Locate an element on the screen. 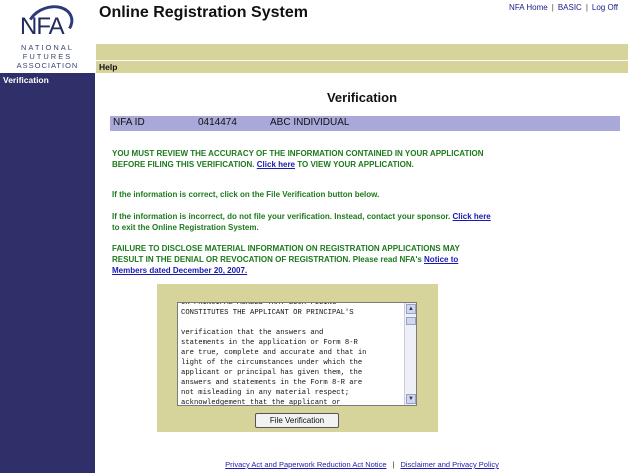 The image size is (628, 473). logo-line-2: FUTURES is located at coordinates (47, 56).